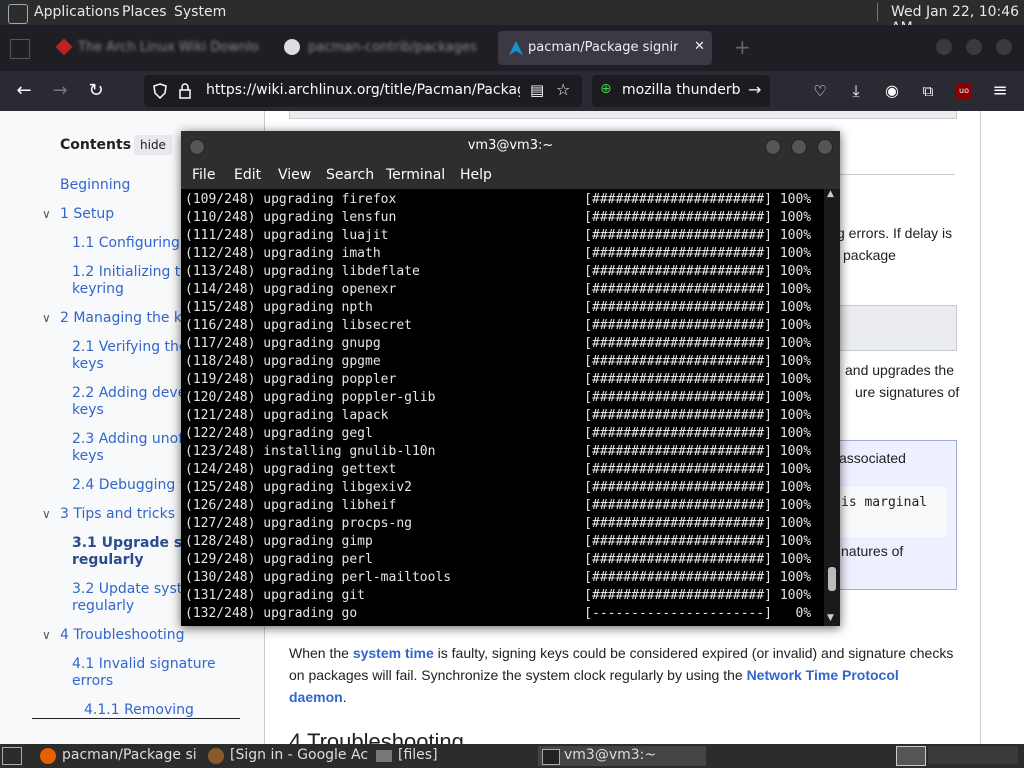 This screenshot has width=1024, height=768. What do you see at coordinates (12, 756) in the screenshot?
I see `show-desktop-icon` at bounding box center [12, 756].